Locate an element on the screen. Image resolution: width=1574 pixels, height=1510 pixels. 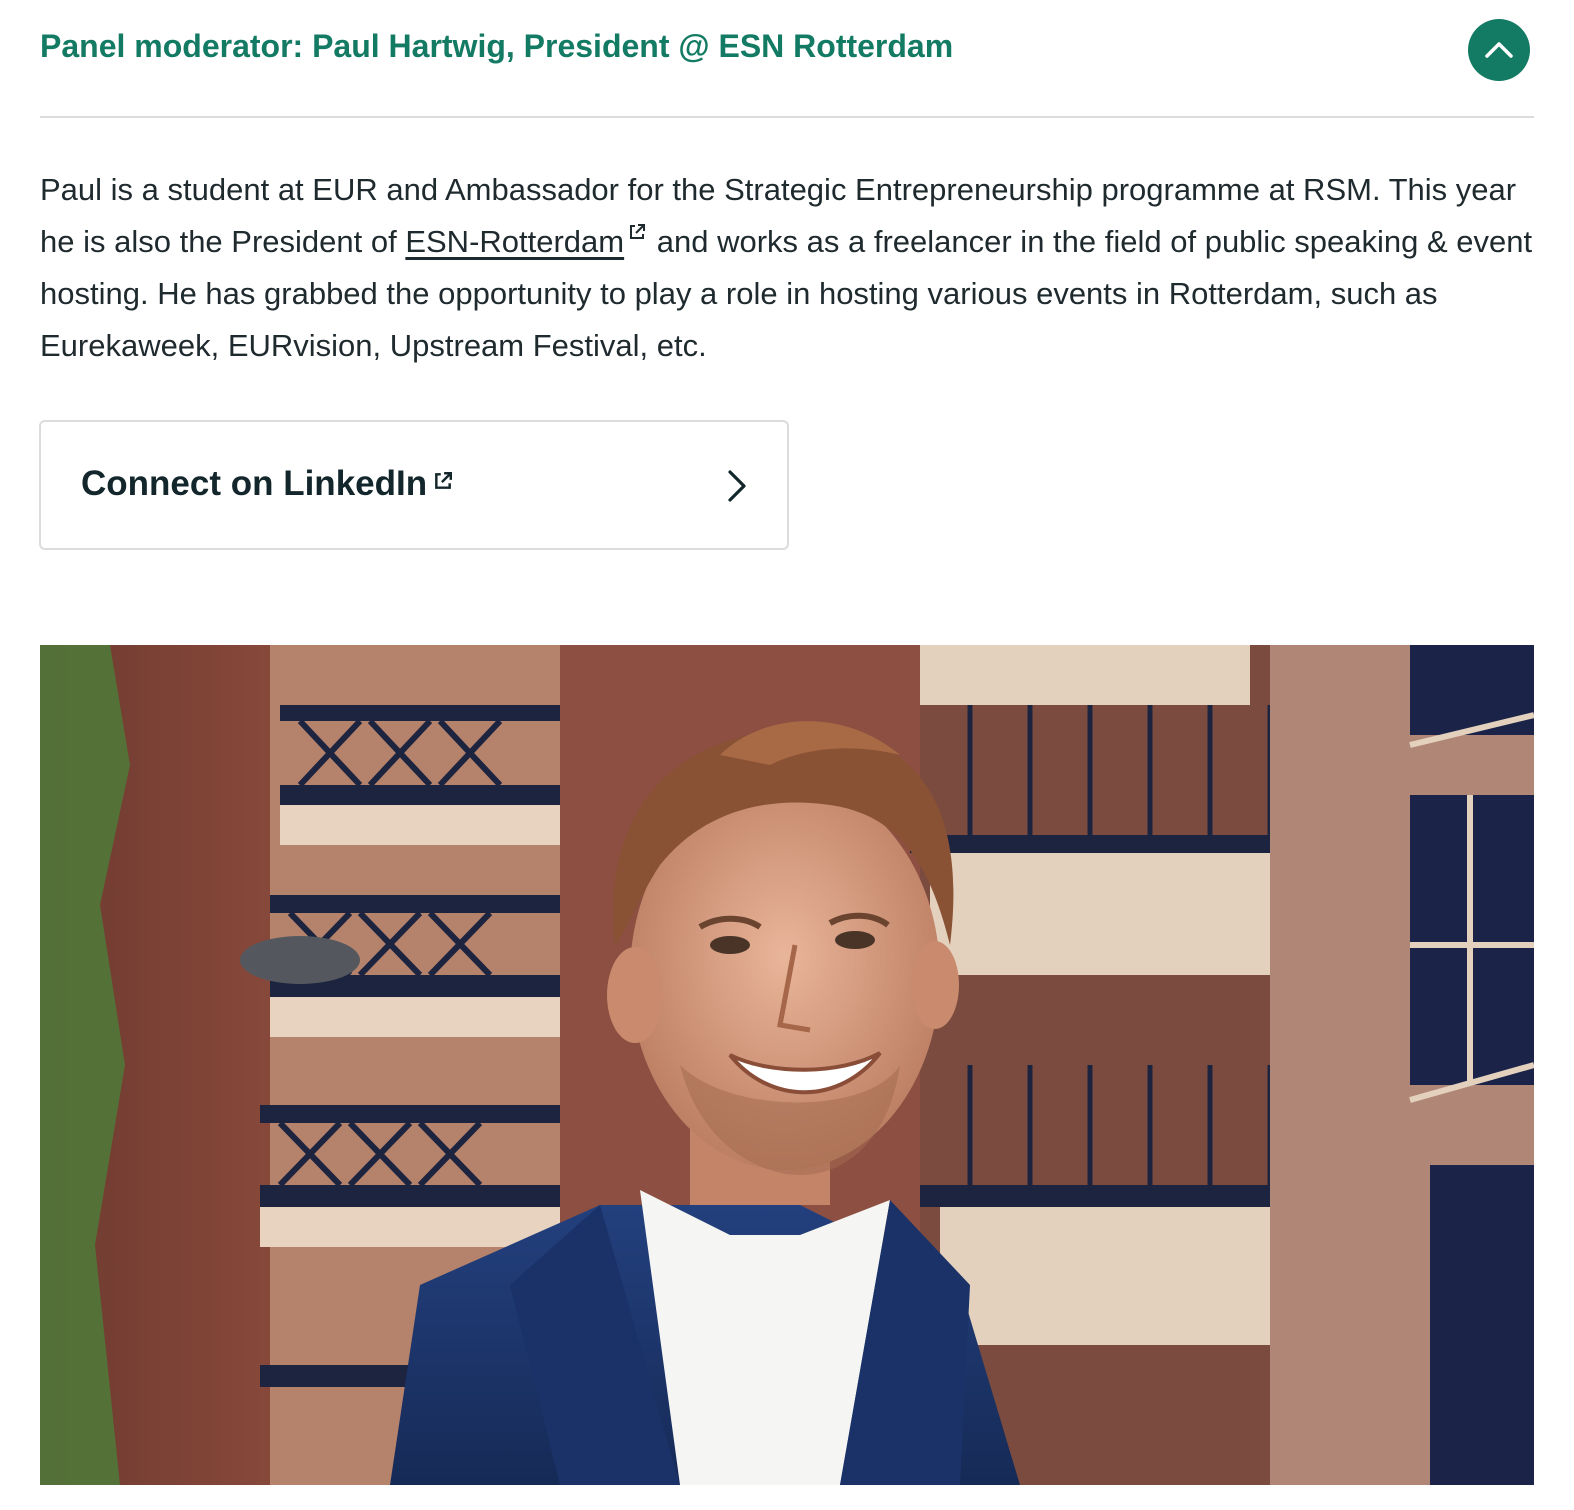
chevron-up-icon is located at coordinates (1499, 50).